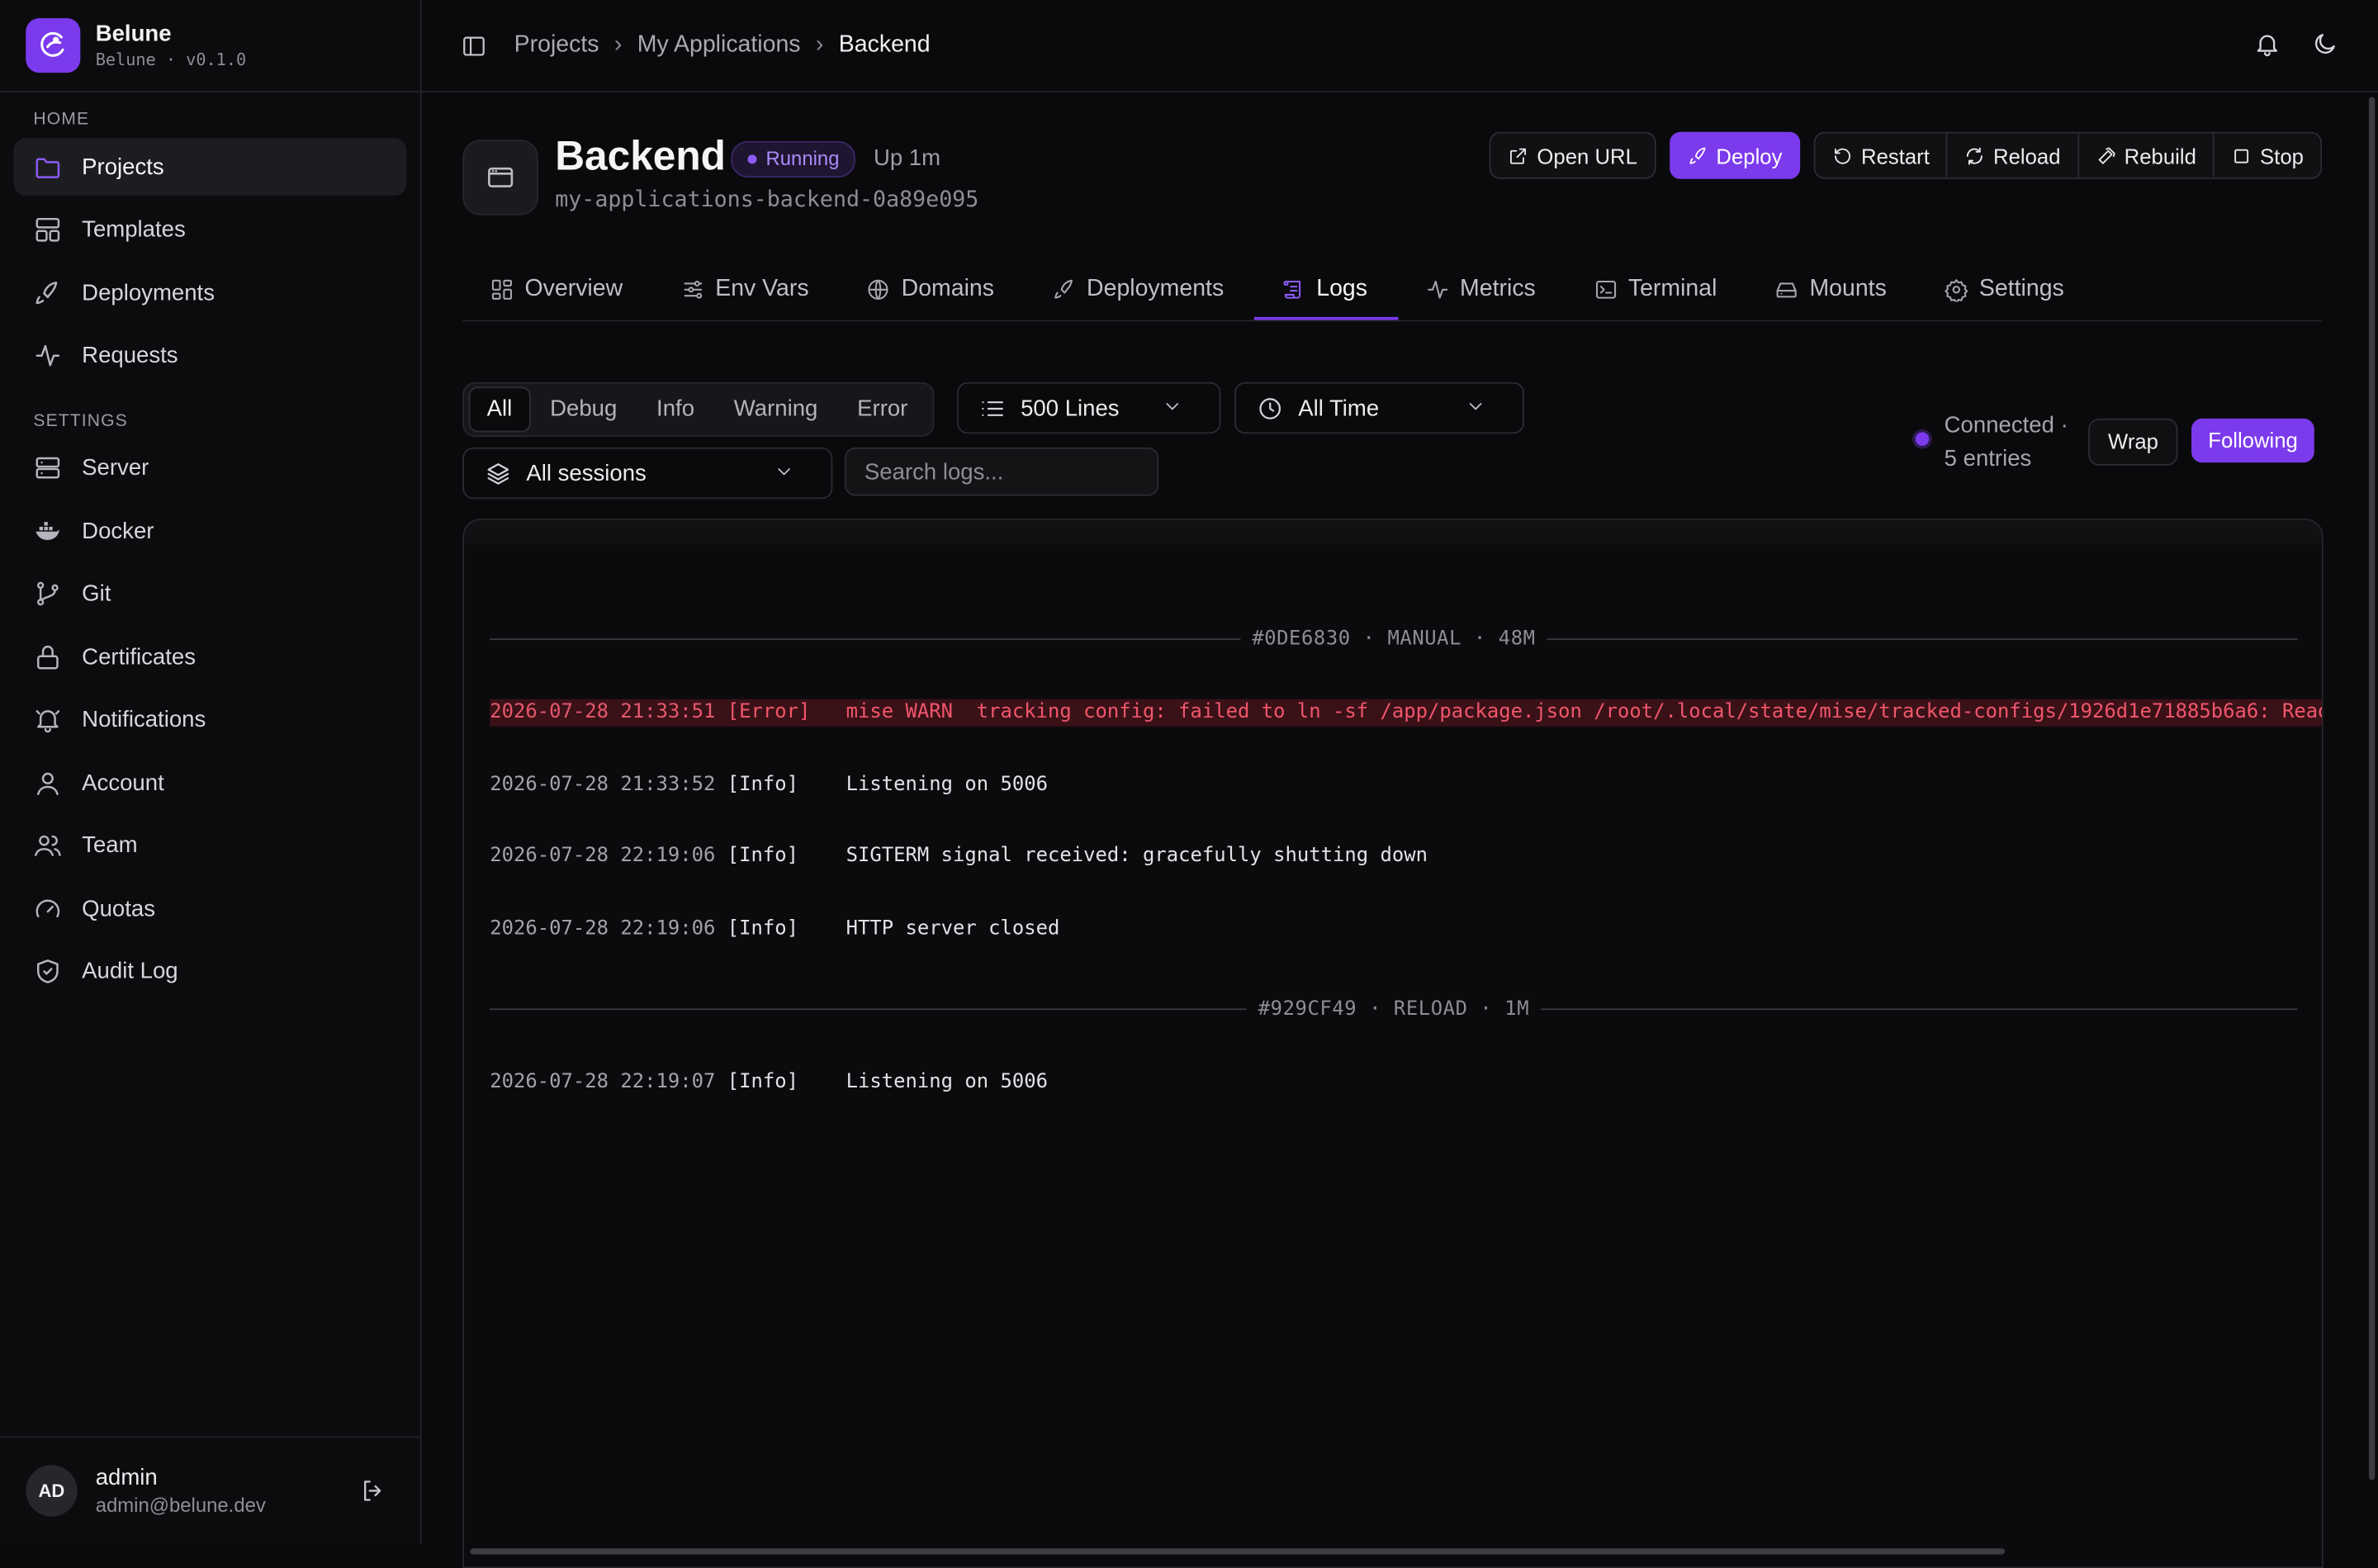 The image size is (2378, 1568). What do you see at coordinates (1922, 439) in the screenshot?
I see `connection-status-dot` at bounding box center [1922, 439].